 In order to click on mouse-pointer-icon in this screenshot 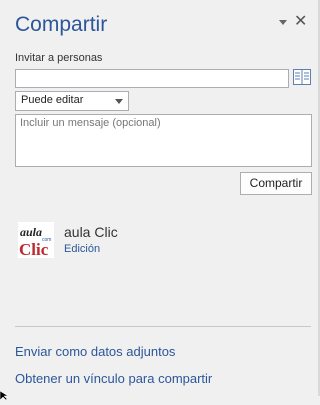, I will do `click(5, 394)`.